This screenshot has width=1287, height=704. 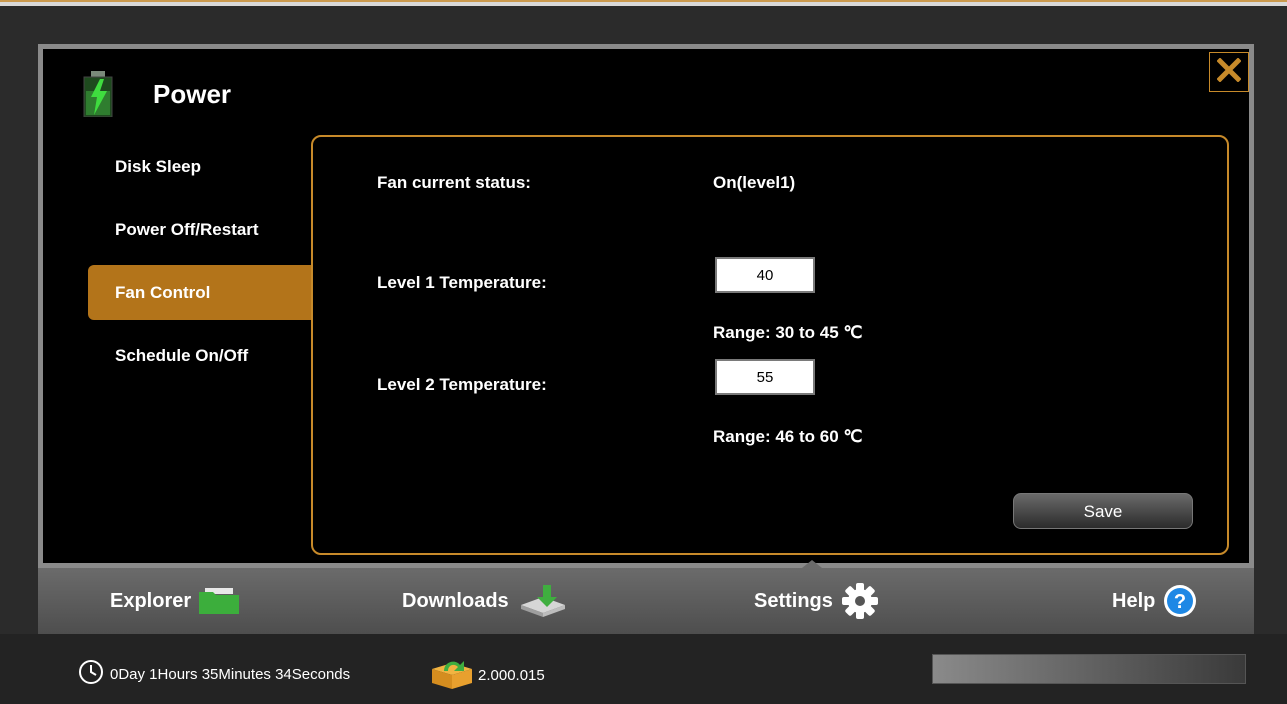 What do you see at coordinates (91, 674) in the screenshot?
I see `clock-icon` at bounding box center [91, 674].